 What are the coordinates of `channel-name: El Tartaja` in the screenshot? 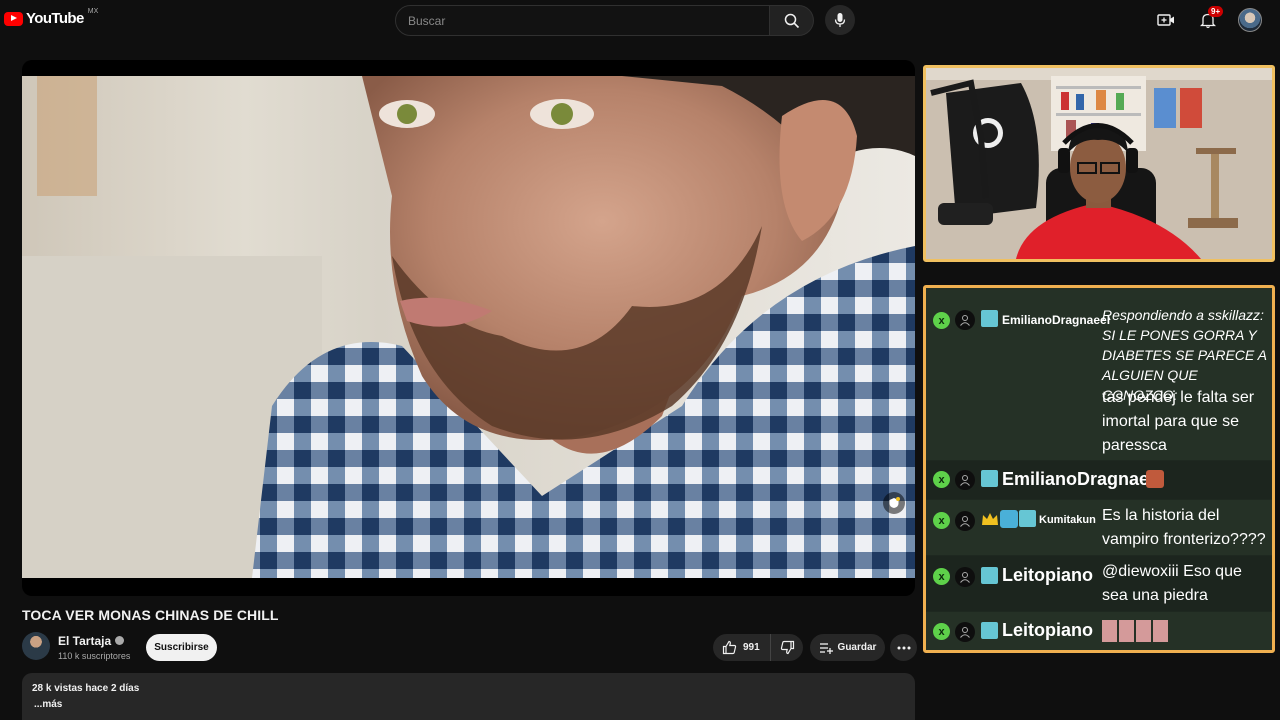 It's located at (85, 641).